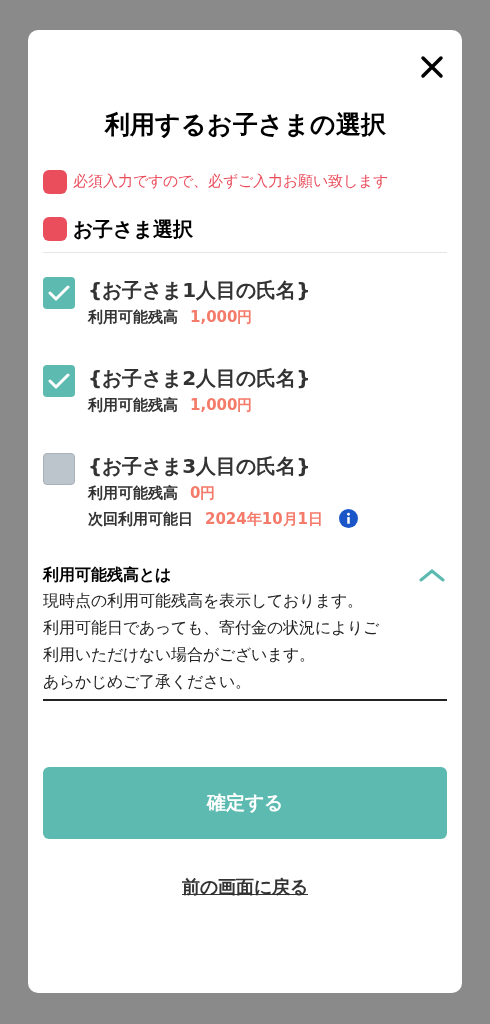  Describe the element at coordinates (203, 493) in the screenshot. I see `balance-value: 0円` at that location.